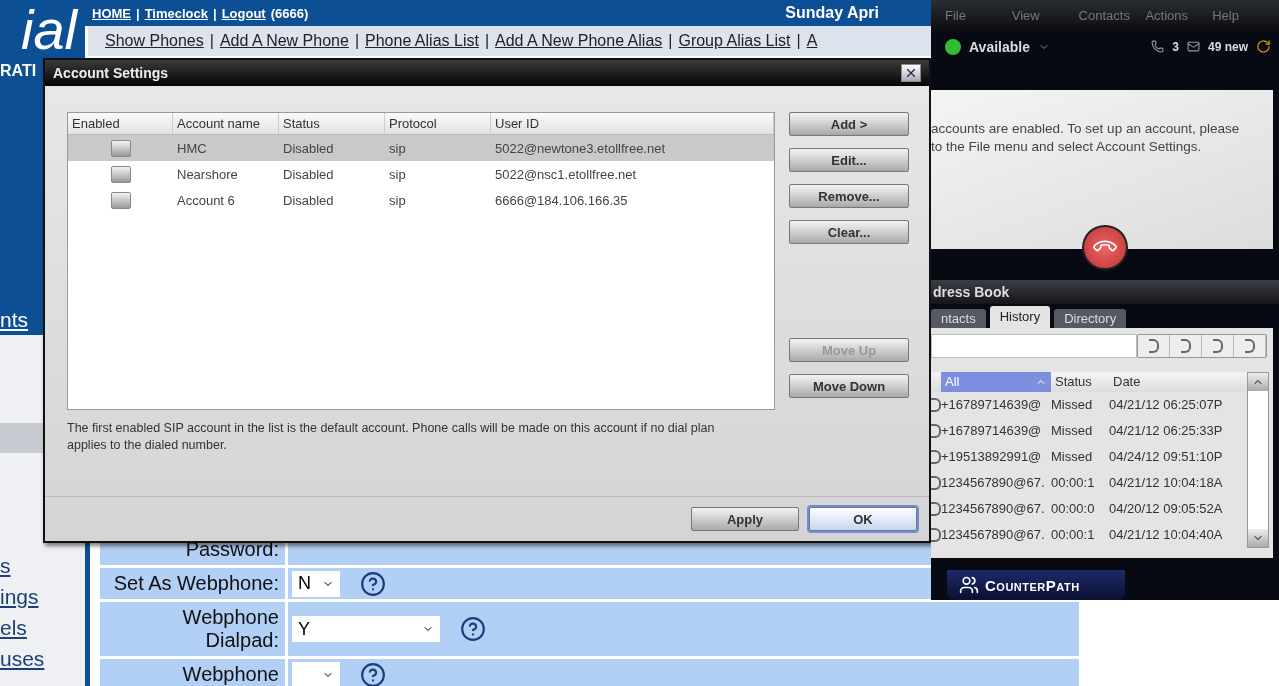 The height and width of the screenshot is (686, 1279). I want to click on phone-icon, so click(1158, 47).